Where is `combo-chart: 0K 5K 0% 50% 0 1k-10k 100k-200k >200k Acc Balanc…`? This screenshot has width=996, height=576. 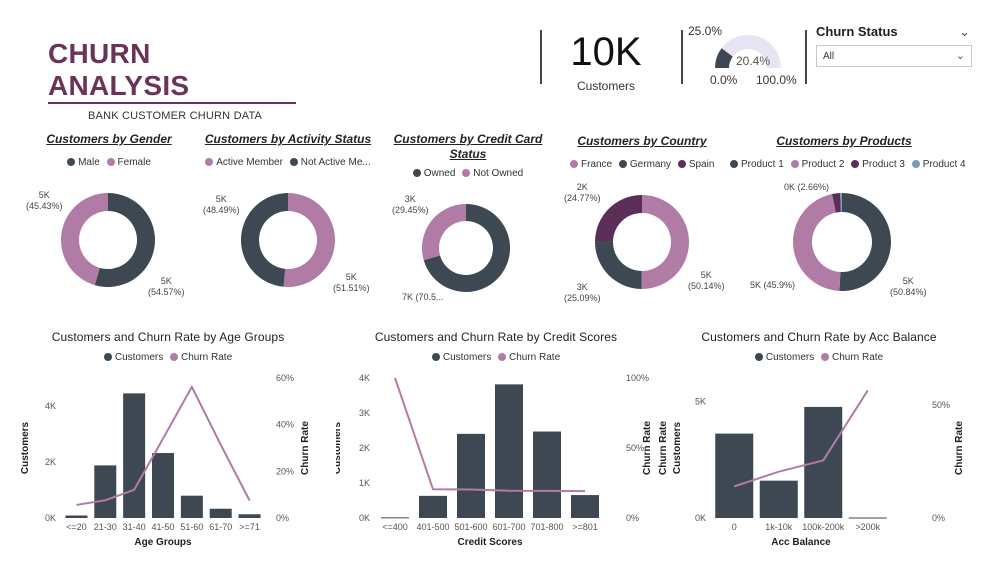
combo-chart: 0K 5K 0% 50% 0 1k-10k 100k-200k >200k Acc Balanc… is located at coordinates (819, 465).